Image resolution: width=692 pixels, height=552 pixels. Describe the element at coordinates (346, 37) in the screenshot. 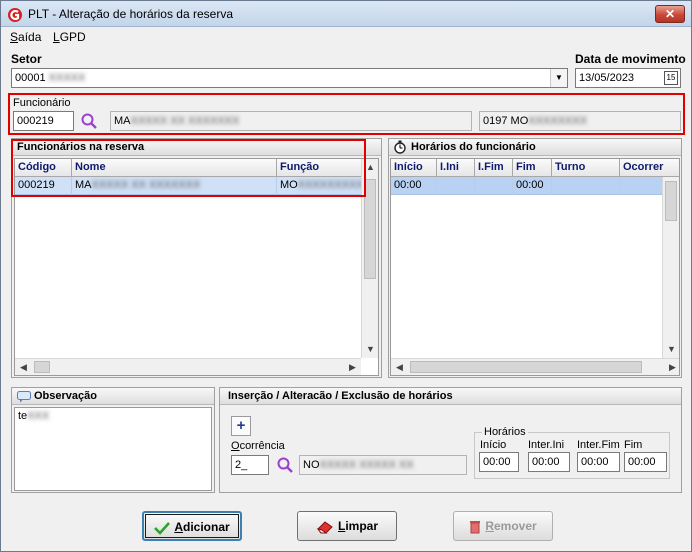

I see `menu-bar: Saída LGPD` at that location.